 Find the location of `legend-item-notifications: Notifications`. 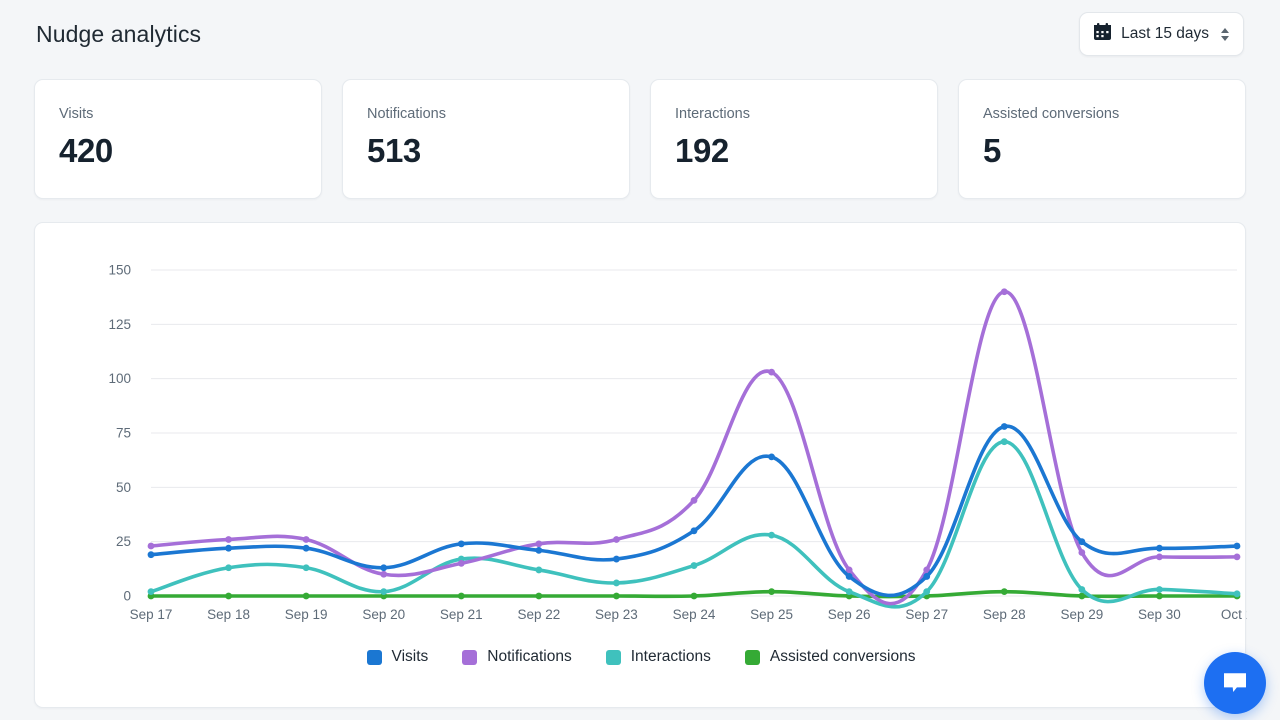

legend-item-notifications: Notifications is located at coordinates (517, 657).